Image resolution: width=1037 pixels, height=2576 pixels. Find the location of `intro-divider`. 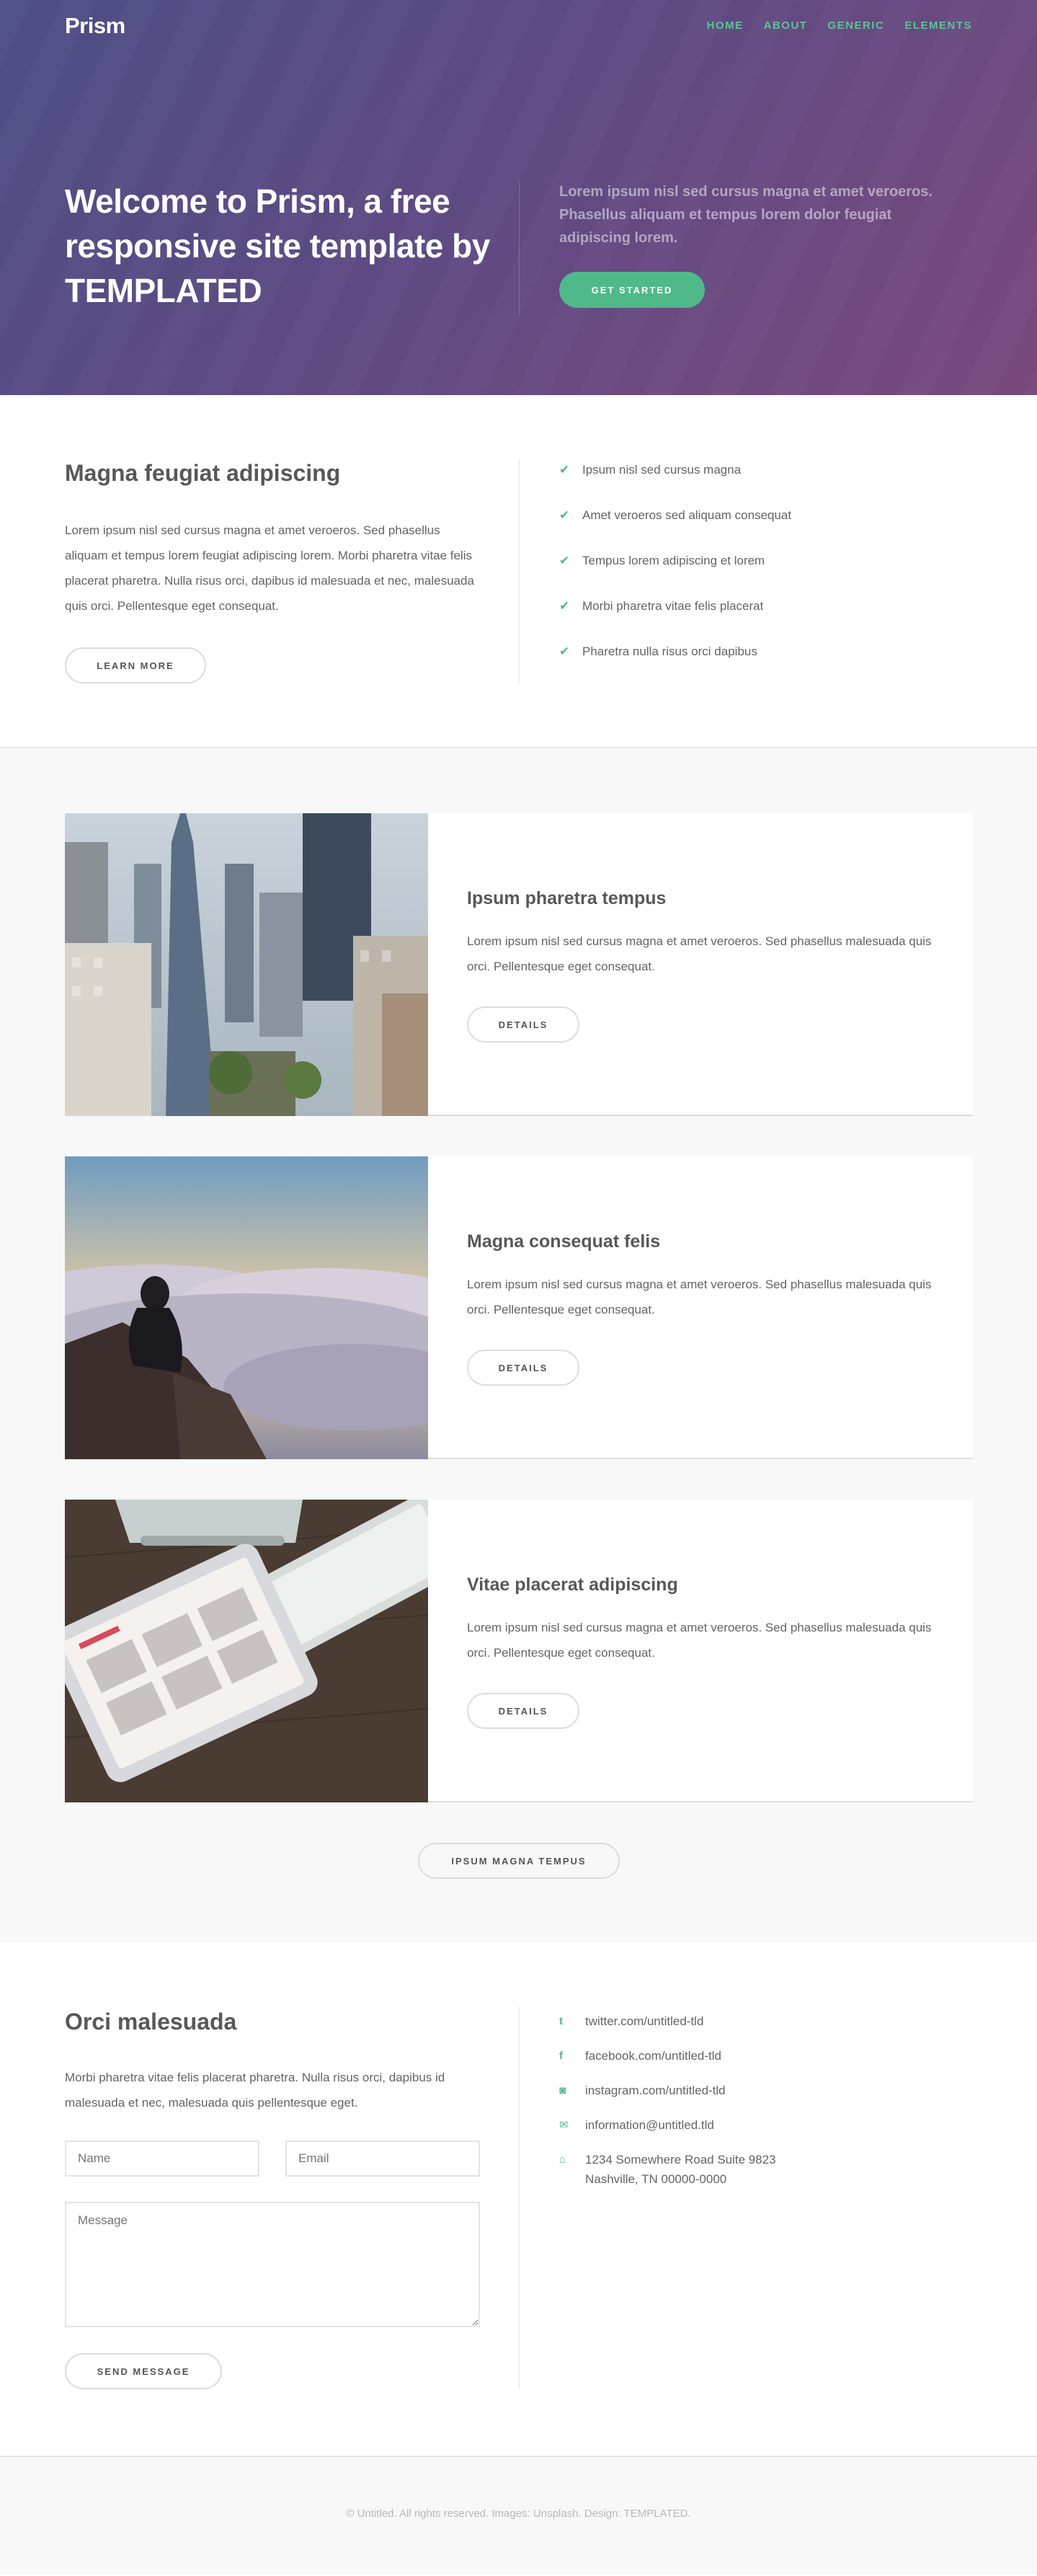

intro-divider is located at coordinates (519, 570).